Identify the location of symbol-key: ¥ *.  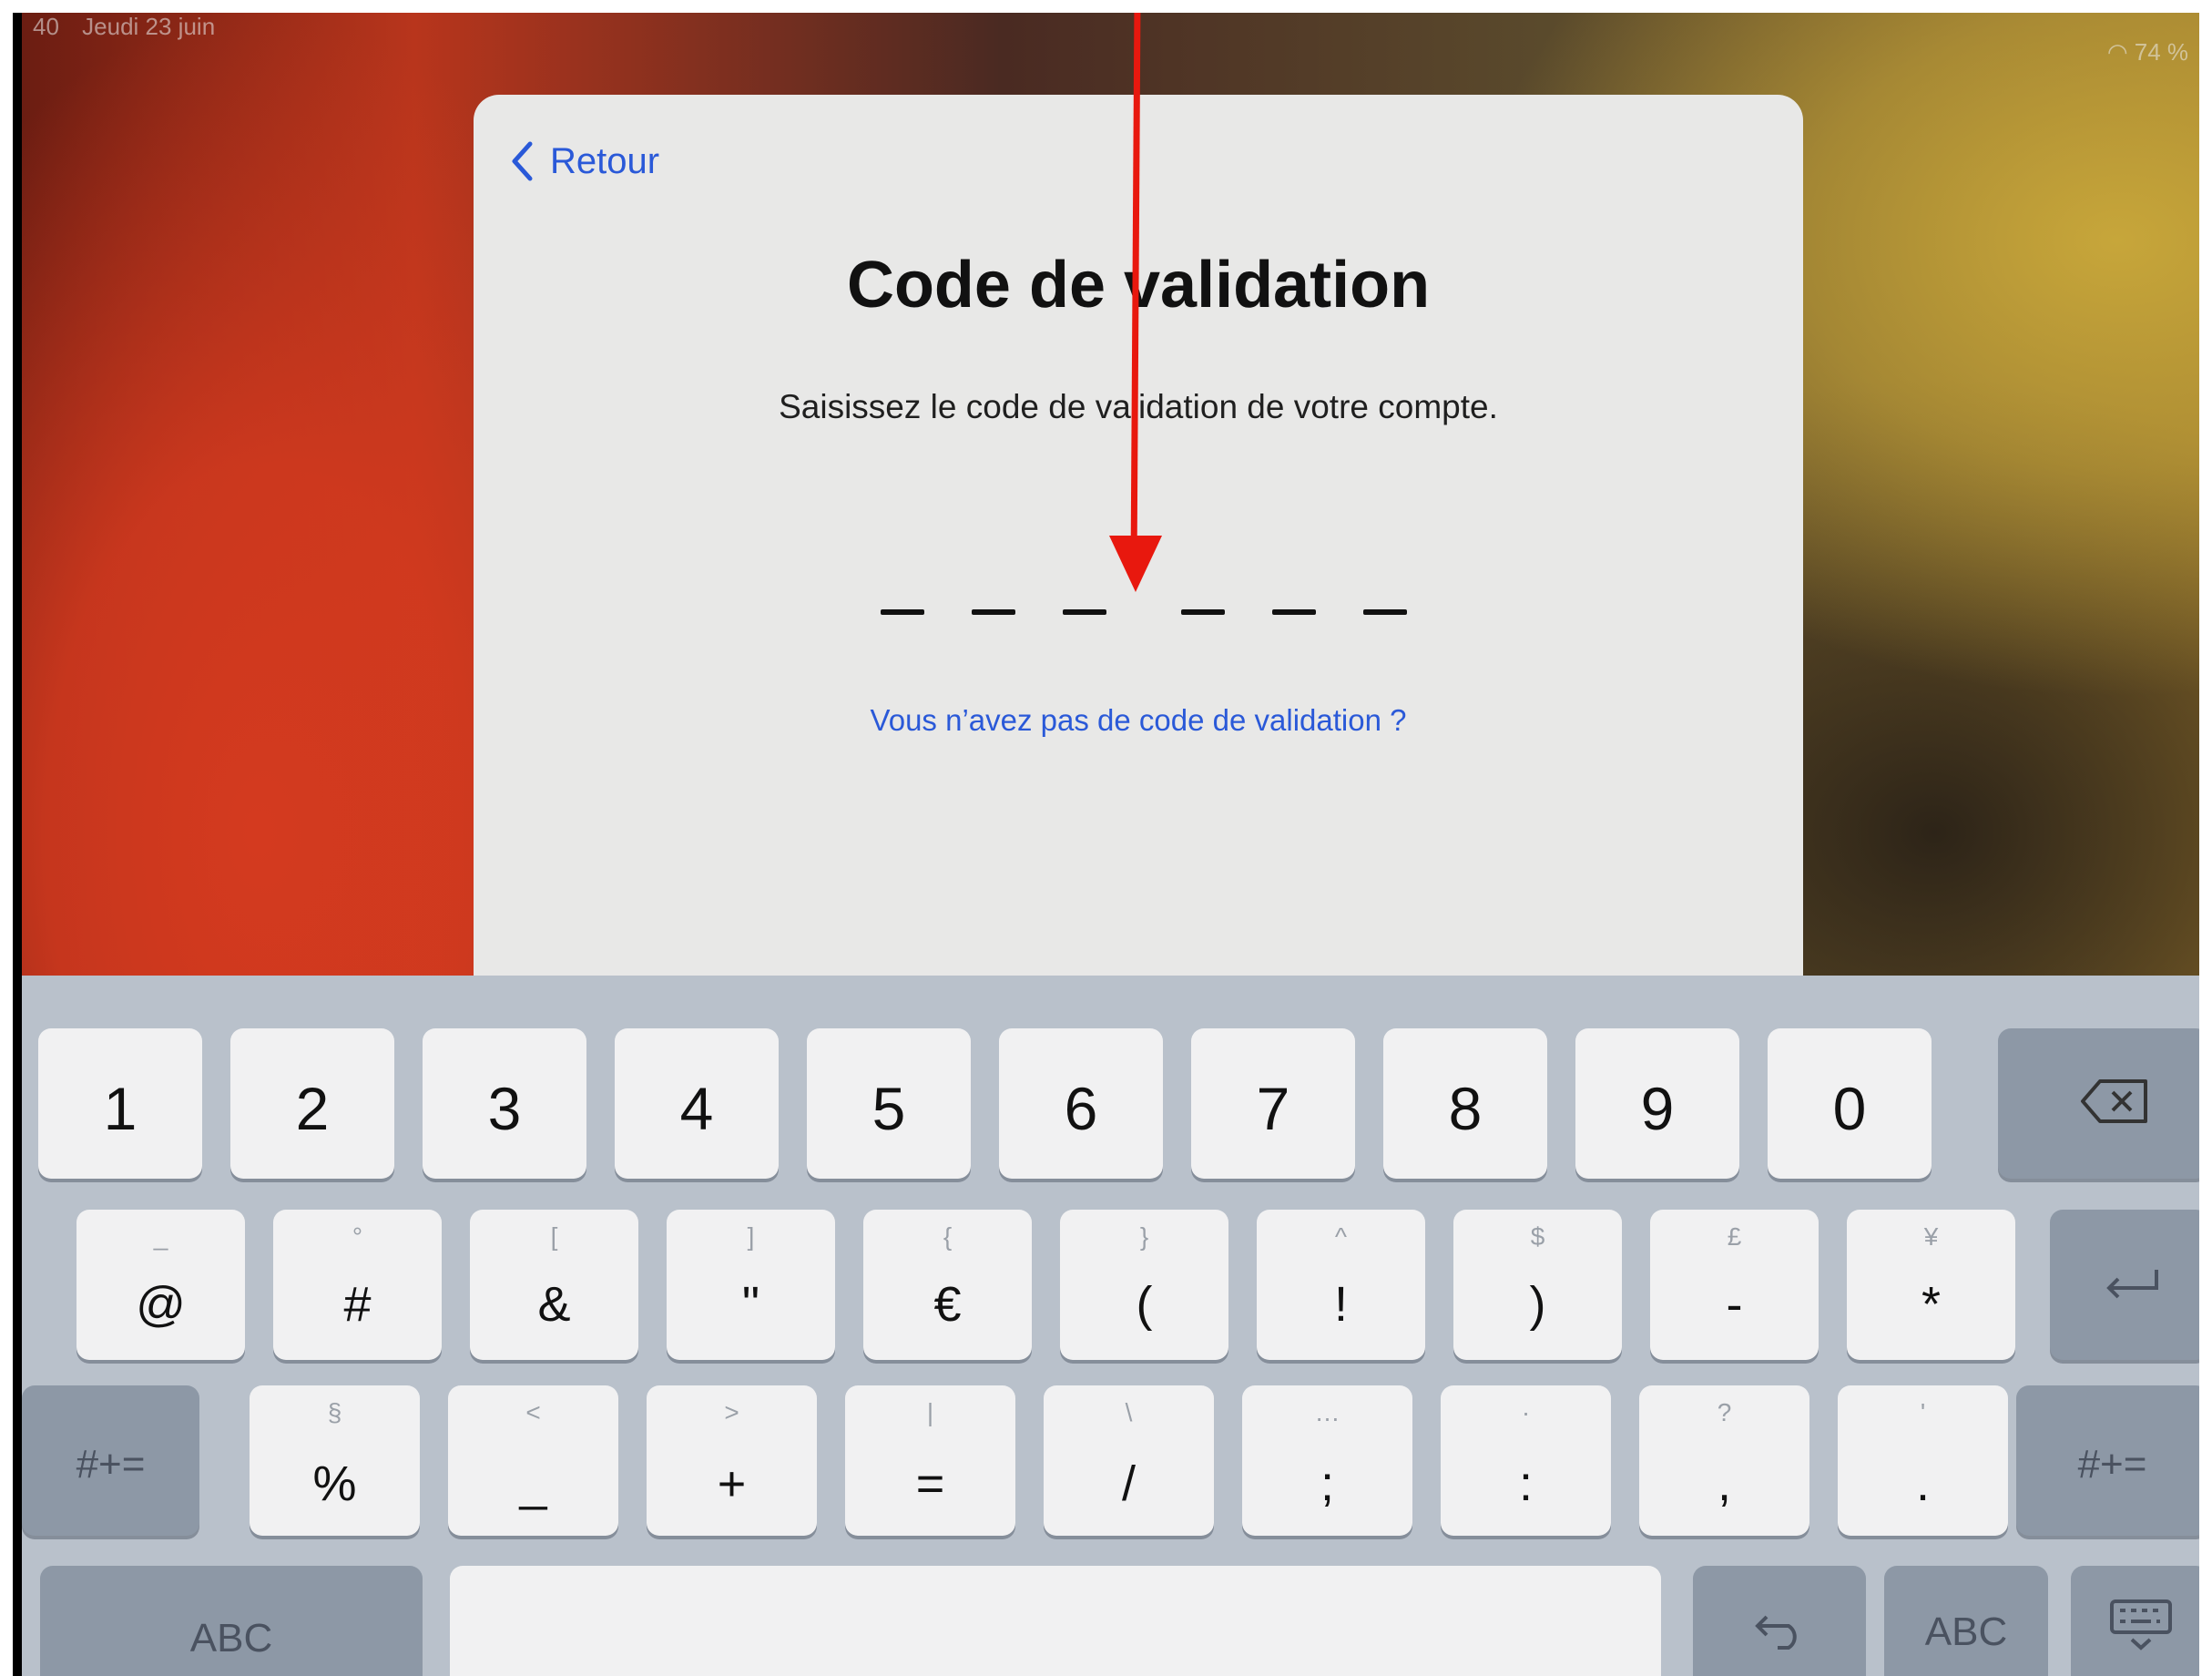
(1931, 1285).